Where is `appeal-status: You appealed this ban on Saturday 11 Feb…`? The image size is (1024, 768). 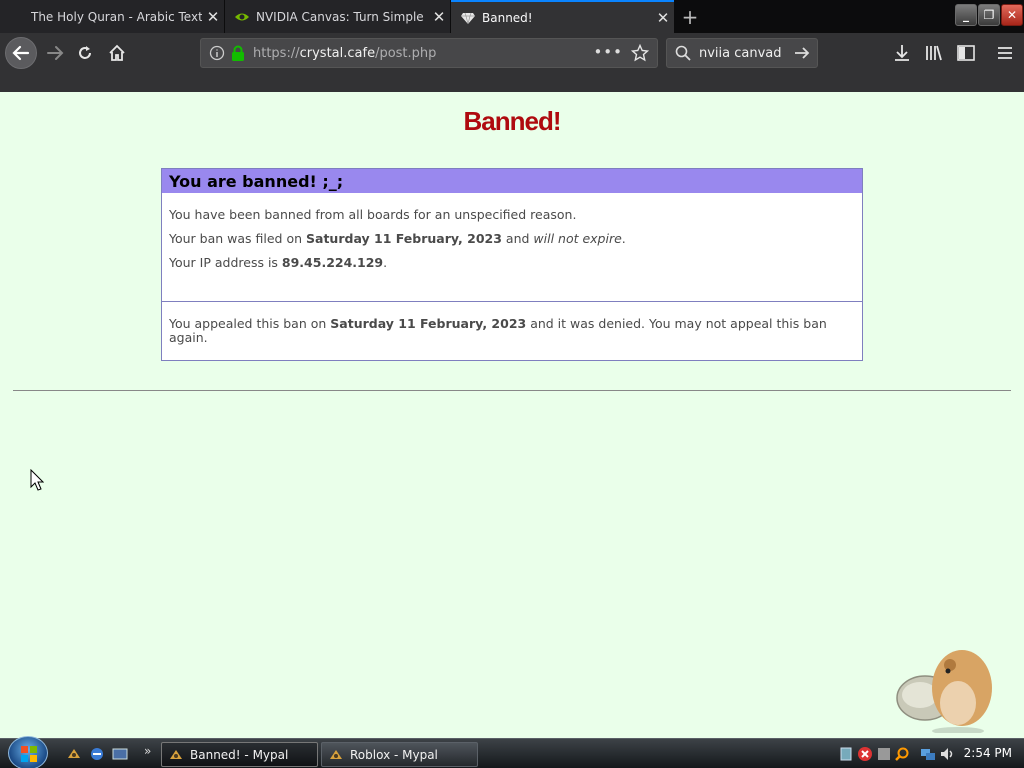
appeal-status: You appealed this ban on Saturday 11 Feb… is located at coordinates (498, 330).